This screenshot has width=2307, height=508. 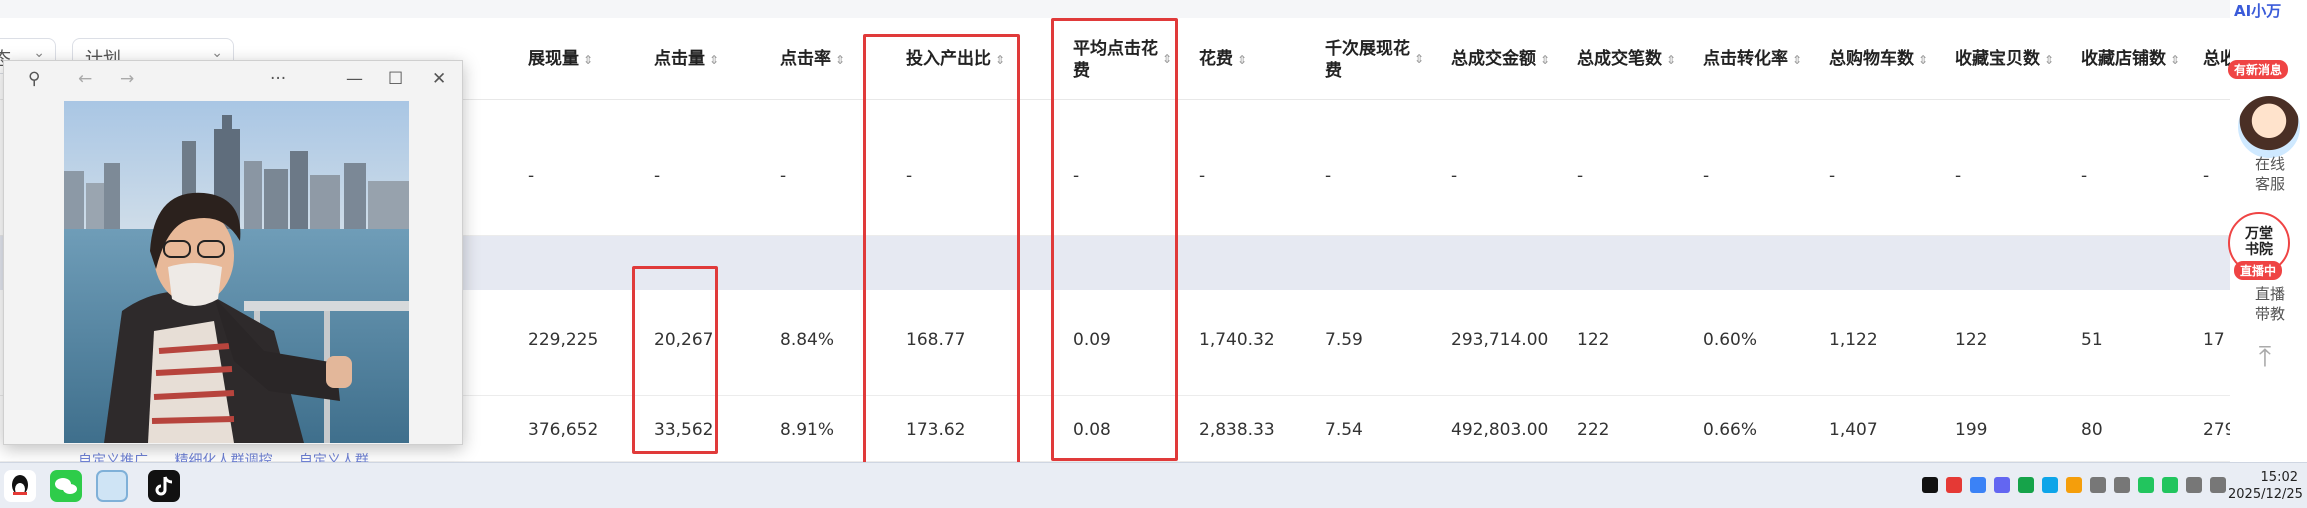 I want to click on clock: 15:02 2025/12/25, so click(x=2265, y=486).